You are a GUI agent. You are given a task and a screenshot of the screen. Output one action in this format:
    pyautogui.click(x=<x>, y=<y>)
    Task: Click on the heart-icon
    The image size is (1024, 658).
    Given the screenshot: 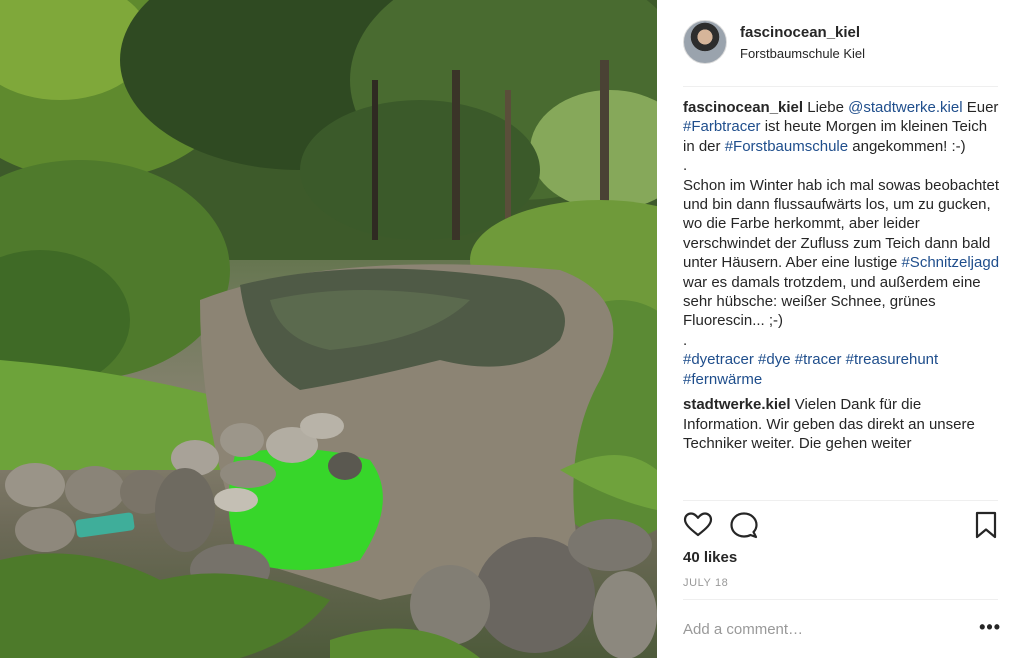 What is the action you would take?
    pyautogui.click(x=698, y=525)
    